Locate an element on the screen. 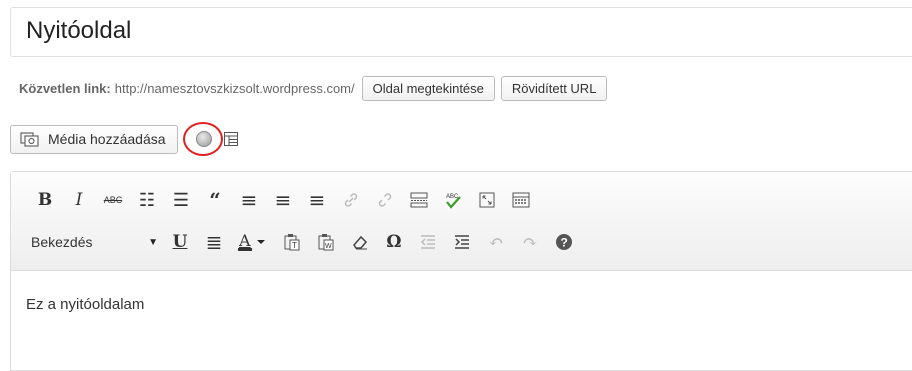 This screenshot has height=371, width=912. align-left-button: ≡ is located at coordinates (249, 200).